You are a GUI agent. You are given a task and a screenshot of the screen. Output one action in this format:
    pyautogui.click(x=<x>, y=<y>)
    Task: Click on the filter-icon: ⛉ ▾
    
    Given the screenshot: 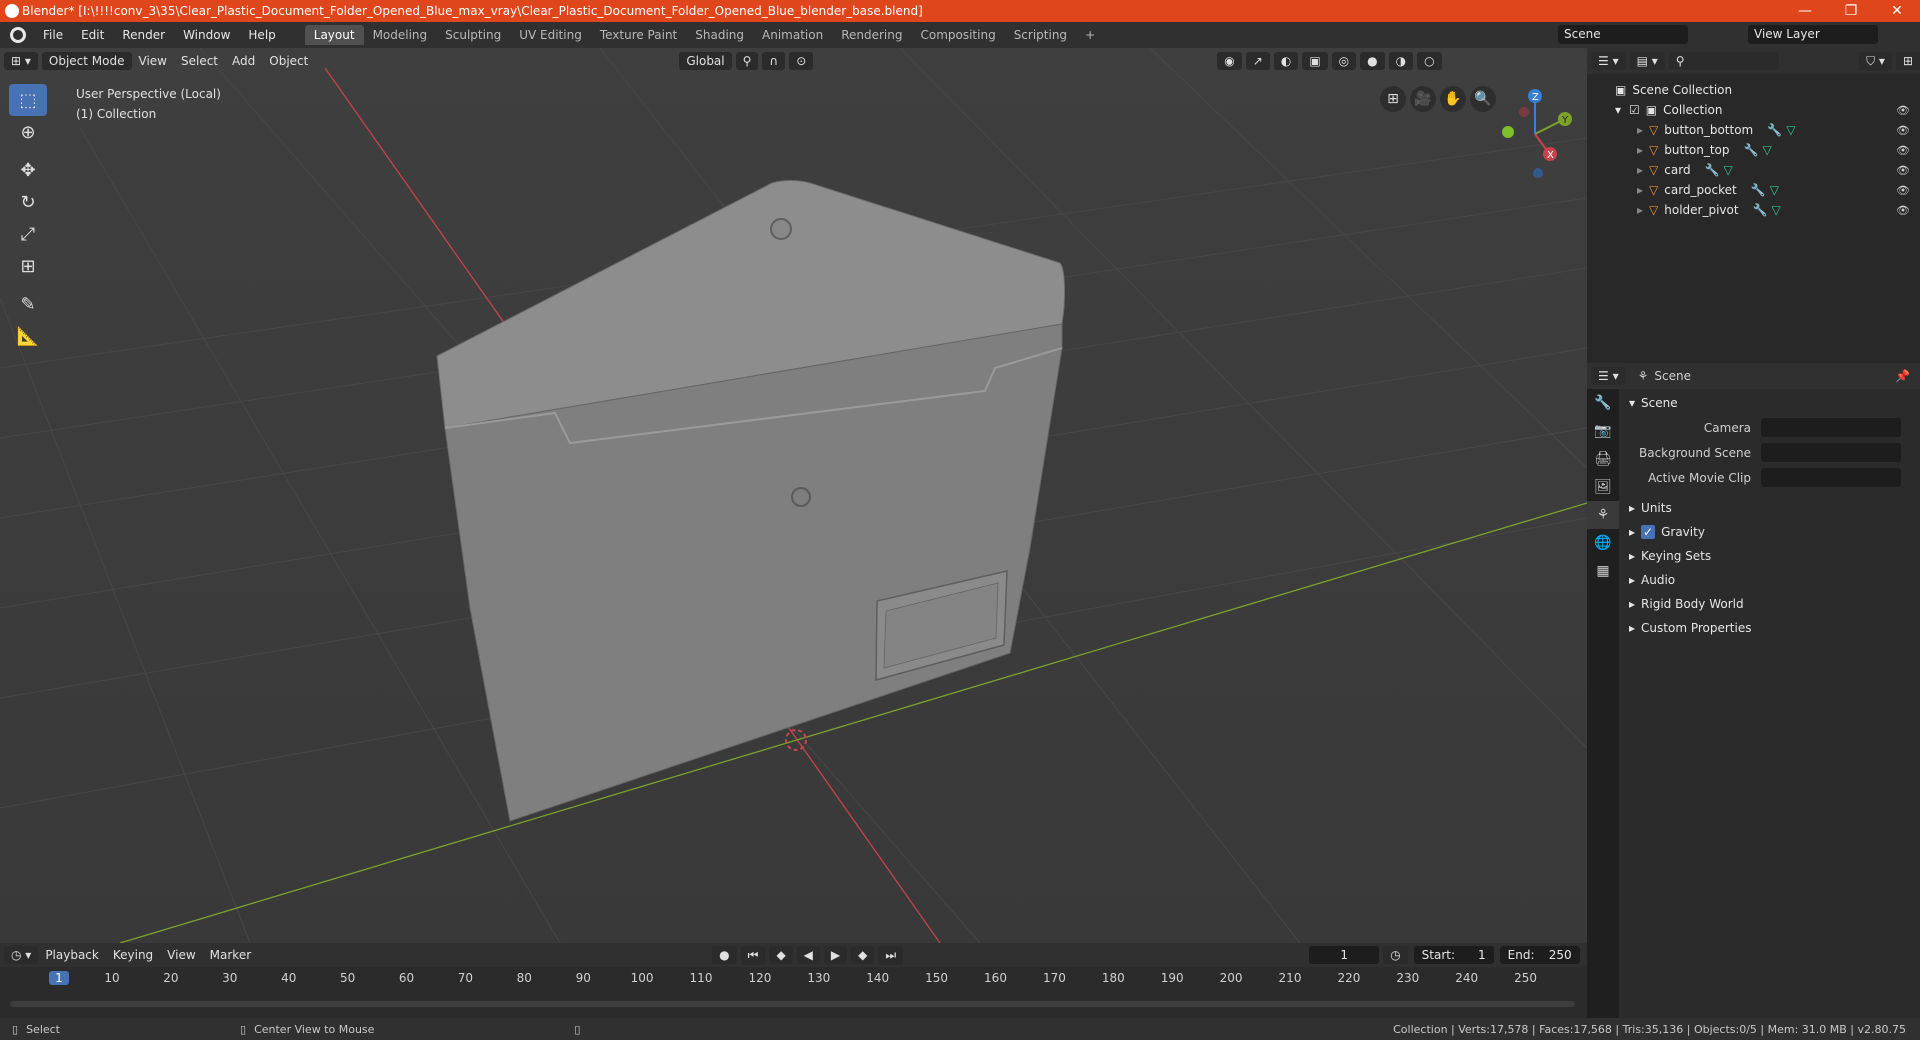 What is the action you would take?
    pyautogui.click(x=1875, y=61)
    